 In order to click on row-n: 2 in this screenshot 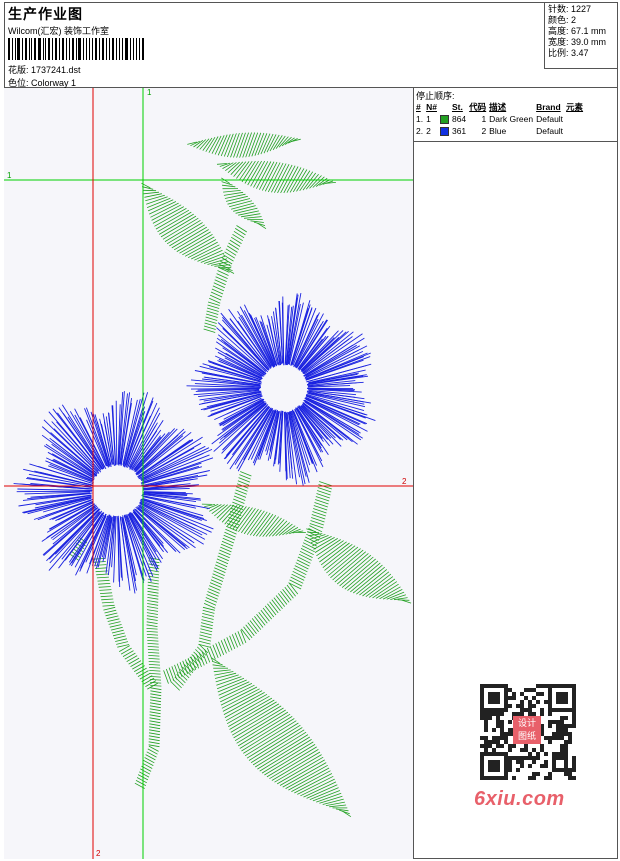, I will do `click(428, 131)`.